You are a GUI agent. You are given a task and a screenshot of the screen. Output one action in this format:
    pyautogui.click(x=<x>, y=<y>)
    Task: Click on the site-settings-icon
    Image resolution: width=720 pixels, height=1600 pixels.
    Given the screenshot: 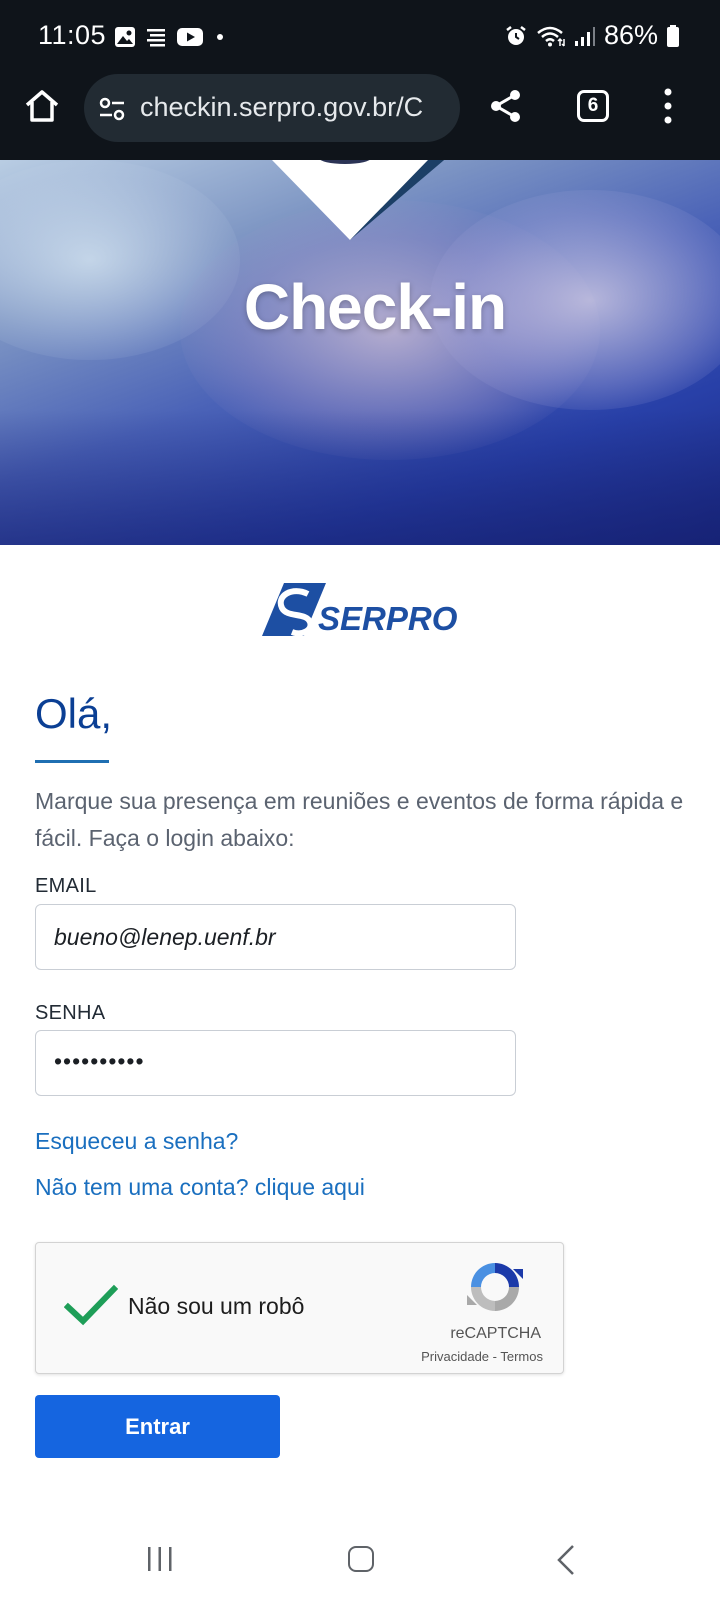 What is the action you would take?
    pyautogui.click(x=112, y=109)
    